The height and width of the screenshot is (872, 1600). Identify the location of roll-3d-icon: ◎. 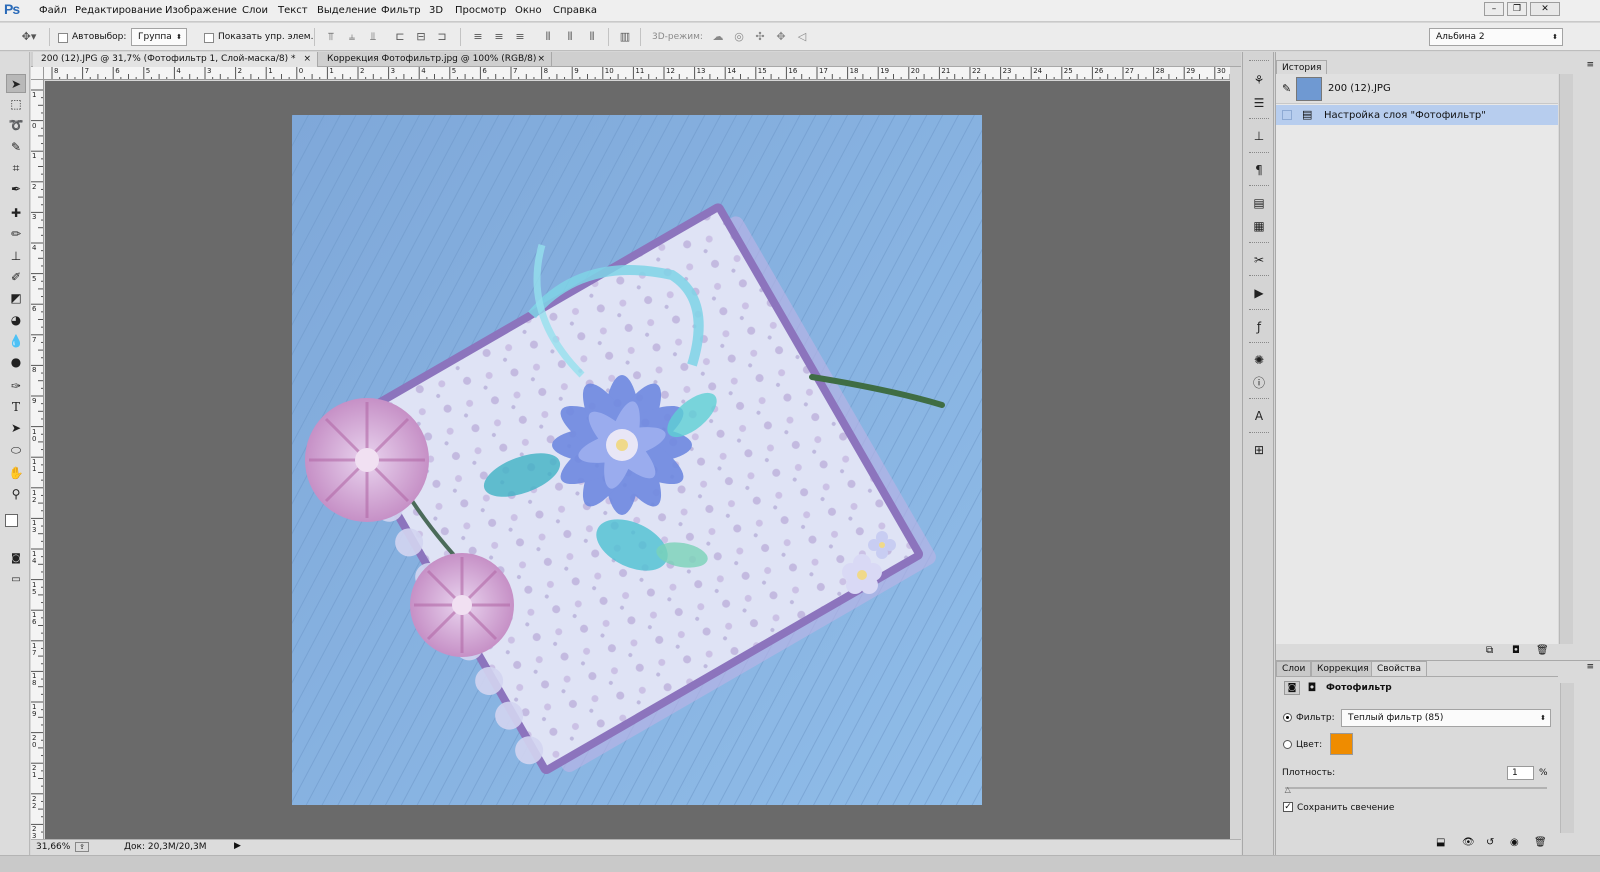
(739, 37).